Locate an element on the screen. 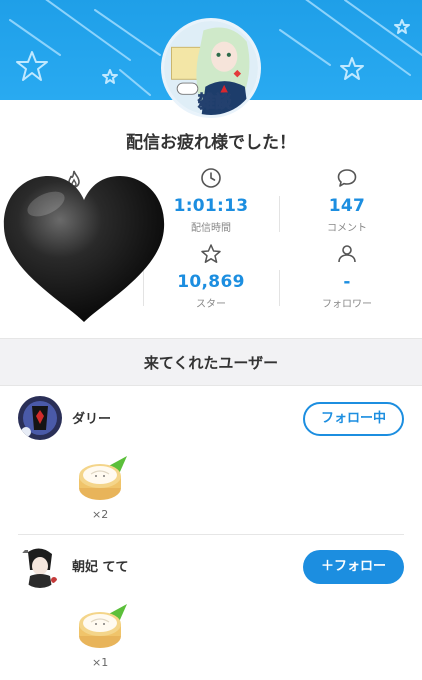  svg-text: 雑談 is located at coordinates (214, 101).